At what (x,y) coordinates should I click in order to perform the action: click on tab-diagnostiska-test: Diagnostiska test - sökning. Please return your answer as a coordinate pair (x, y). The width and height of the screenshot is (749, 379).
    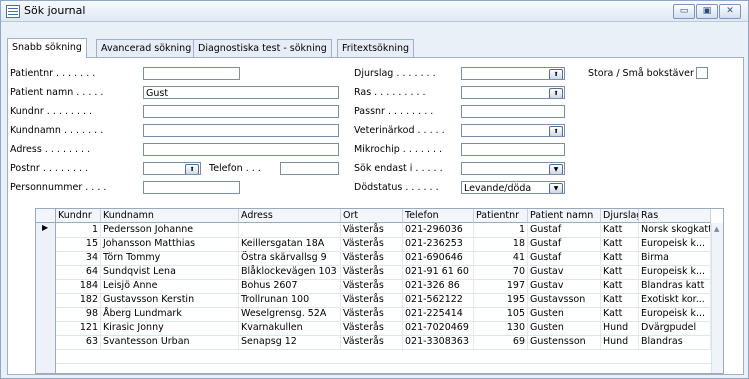
    Looking at the image, I should click on (262, 48).